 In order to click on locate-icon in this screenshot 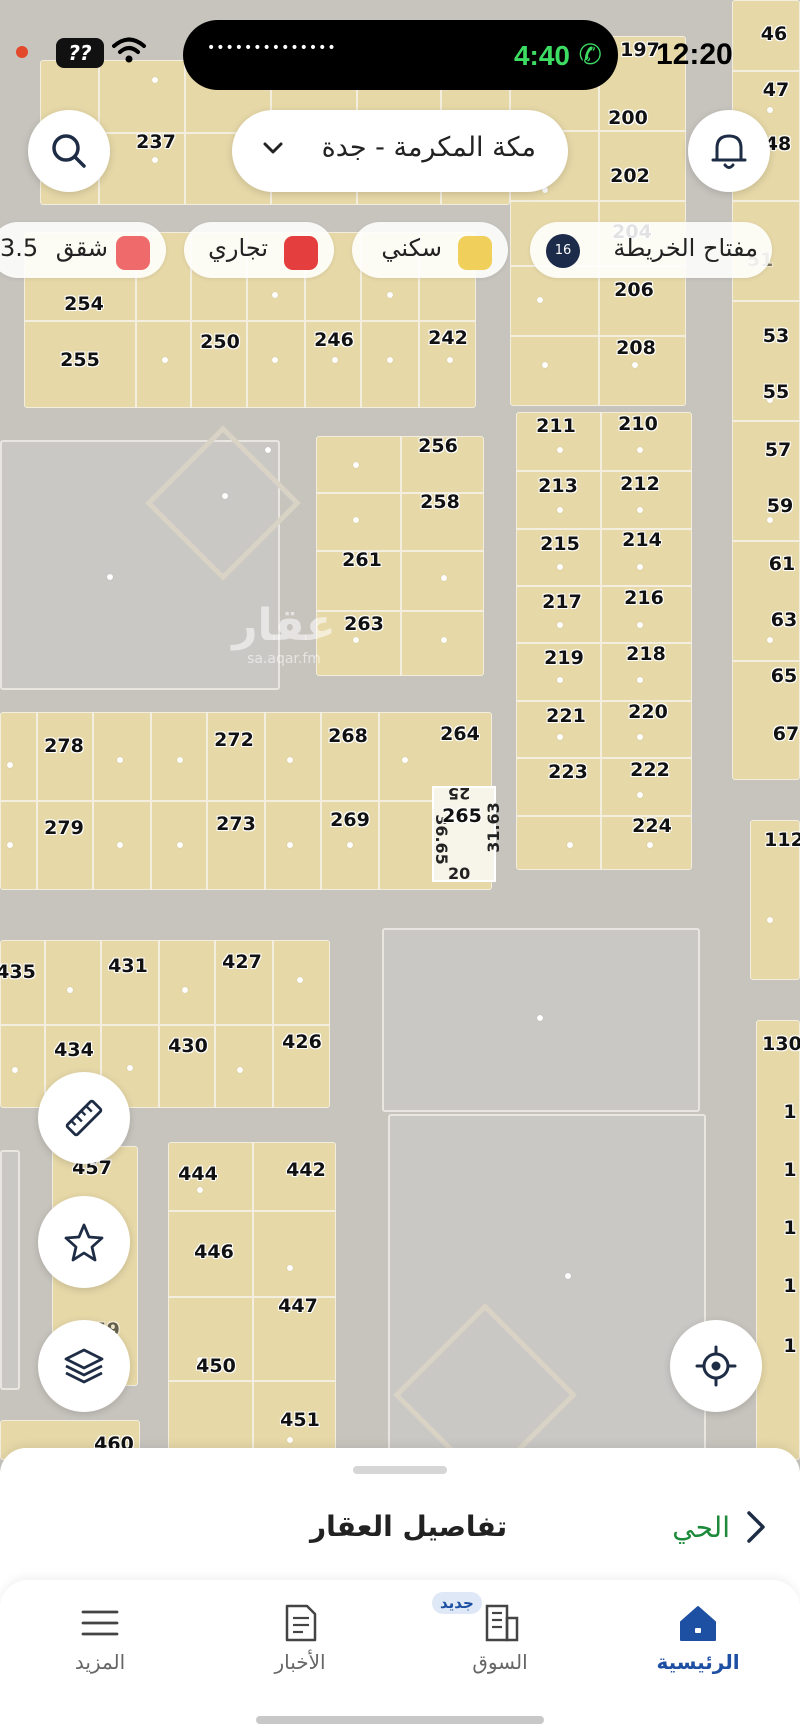, I will do `click(716, 1366)`.